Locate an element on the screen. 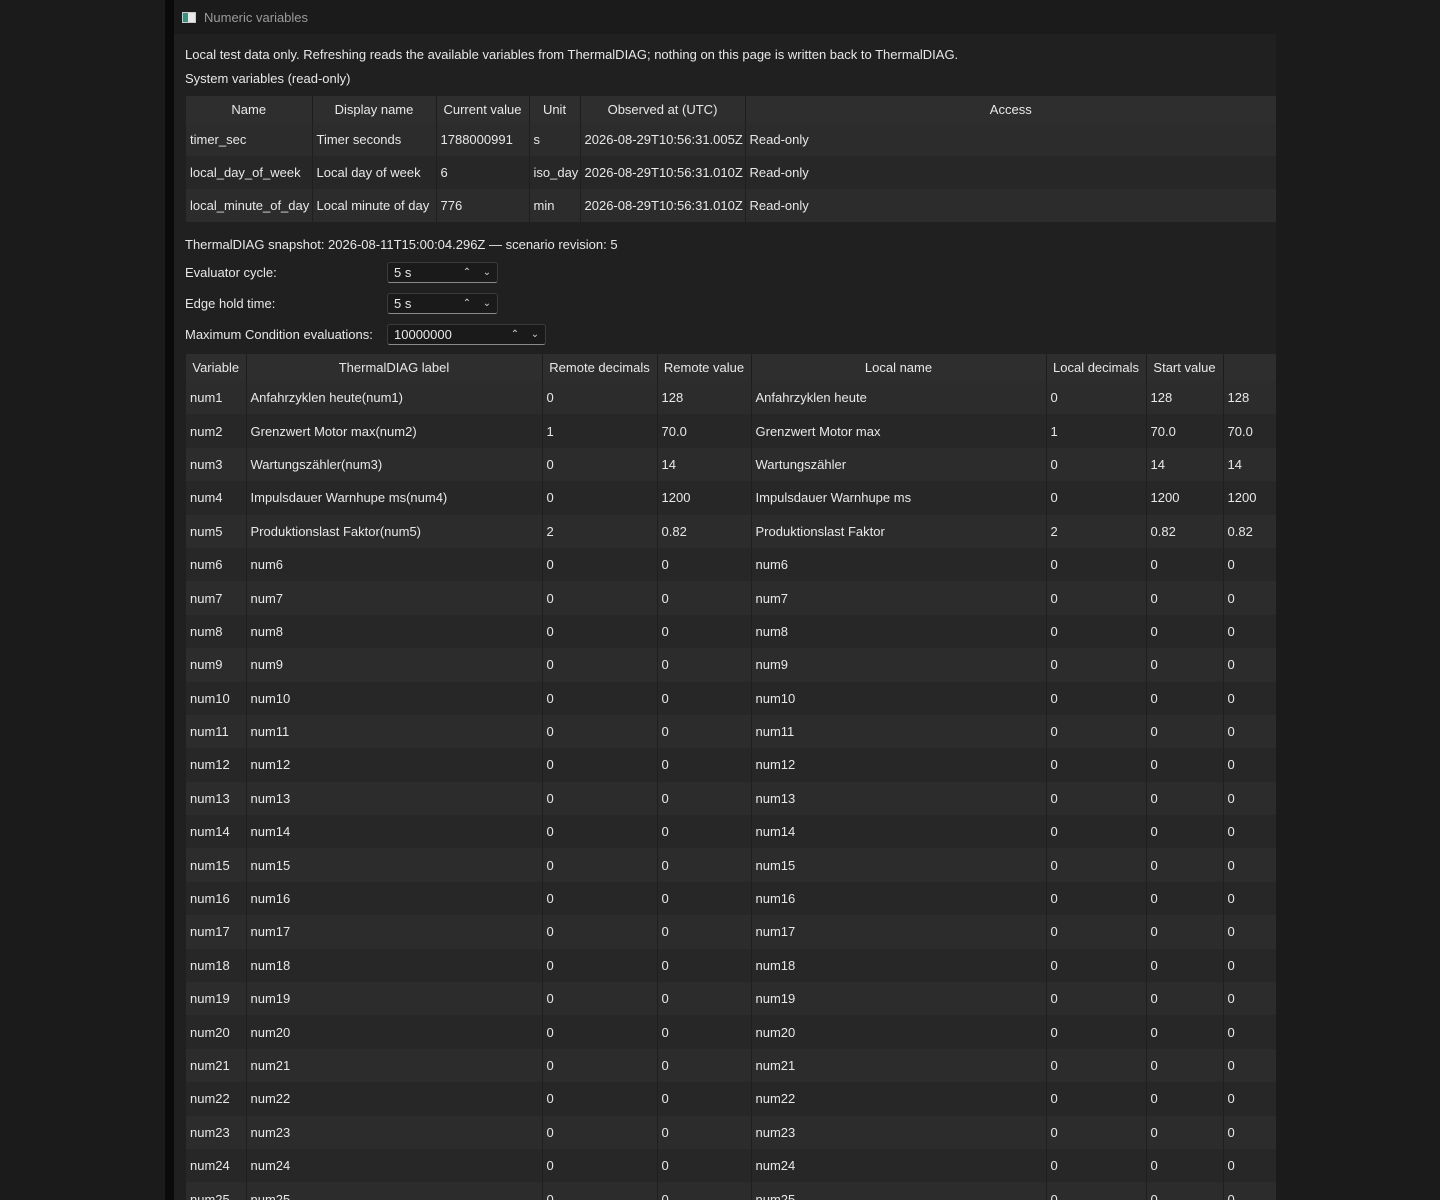  cell-access: Read-only is located at coordinates (1010, 205).